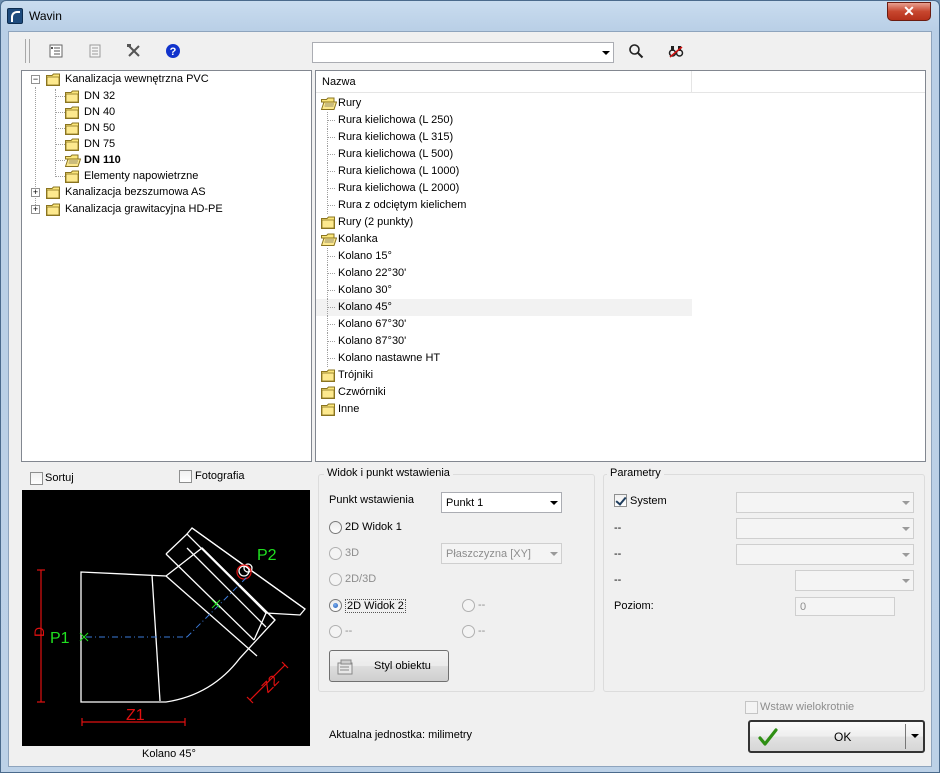 This screenshot has width=940, height=773. I want to click on tree-item-hdpe: Kanalizacja grawitacyjna HD-PE, so click(134, 209).